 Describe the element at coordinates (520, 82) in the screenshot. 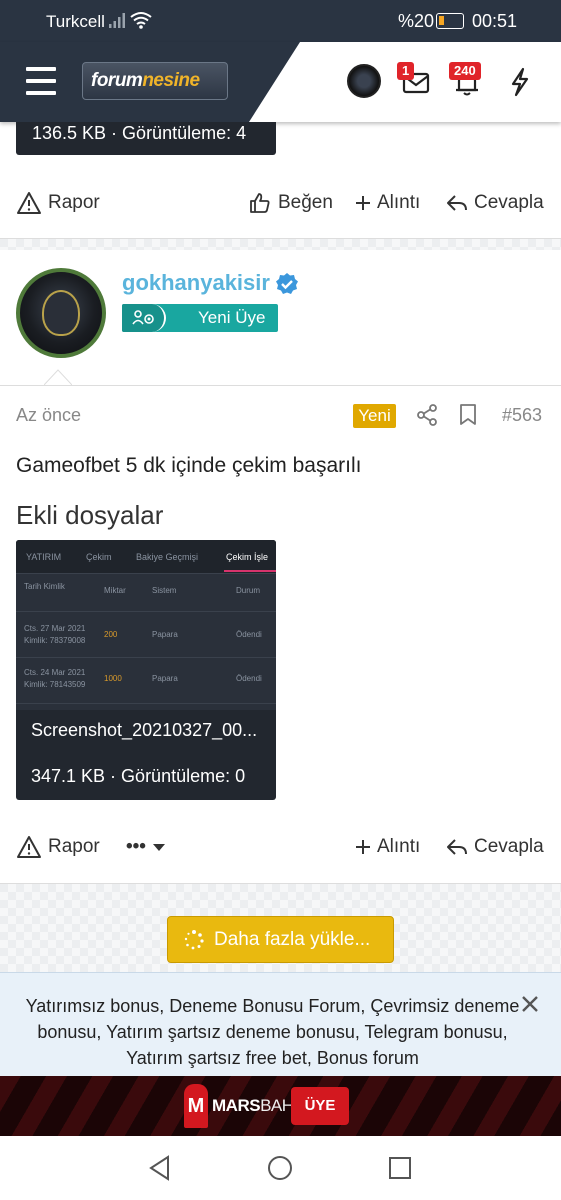

I see `lightning-icon` at that location.